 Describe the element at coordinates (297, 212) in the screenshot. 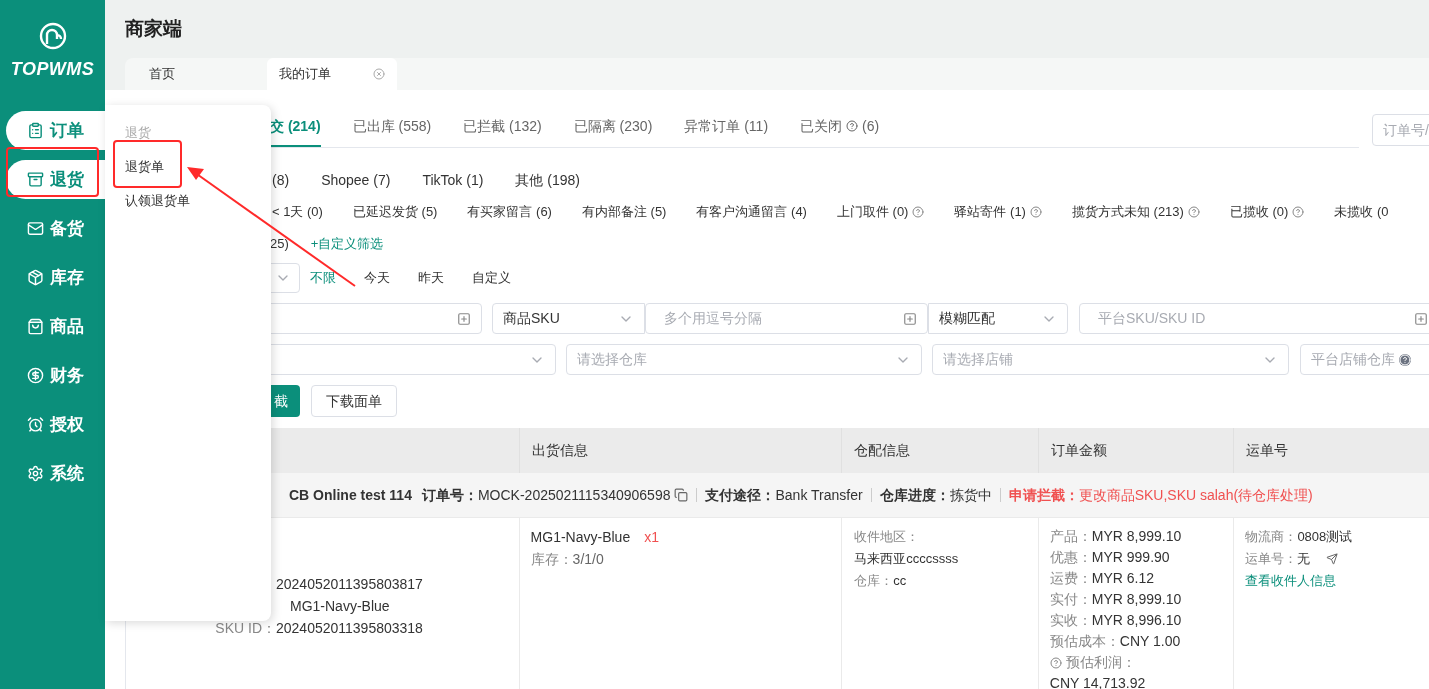

I see `quick-filter: < 1天 (0)` at that location.